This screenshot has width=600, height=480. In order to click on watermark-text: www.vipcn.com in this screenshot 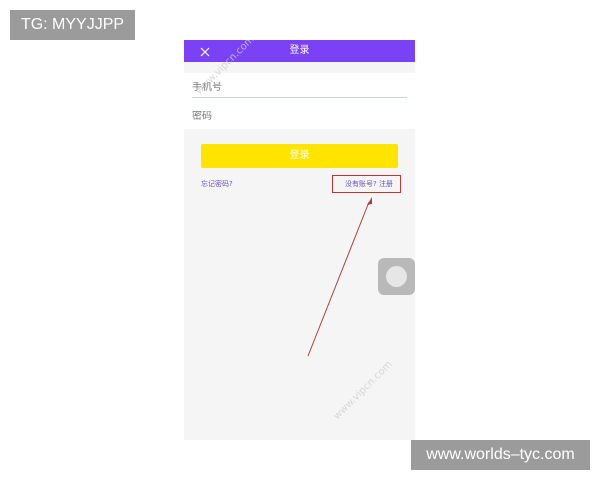, I will do `click(363, 390)`.